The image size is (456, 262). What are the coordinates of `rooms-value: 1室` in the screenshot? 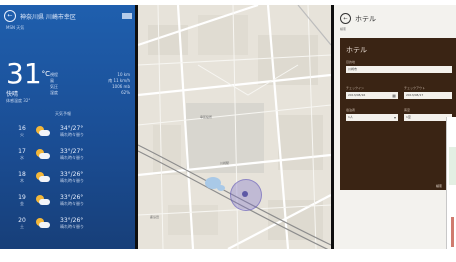 It's located at (408, 117).